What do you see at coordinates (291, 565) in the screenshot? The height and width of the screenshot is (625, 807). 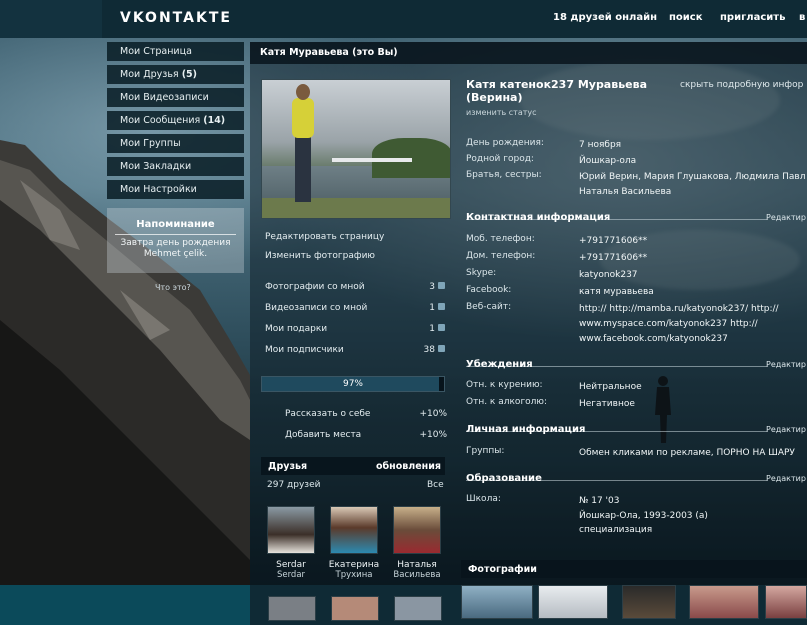 I see `friend-first-name: Serdar` at bounding box center [291, 565].